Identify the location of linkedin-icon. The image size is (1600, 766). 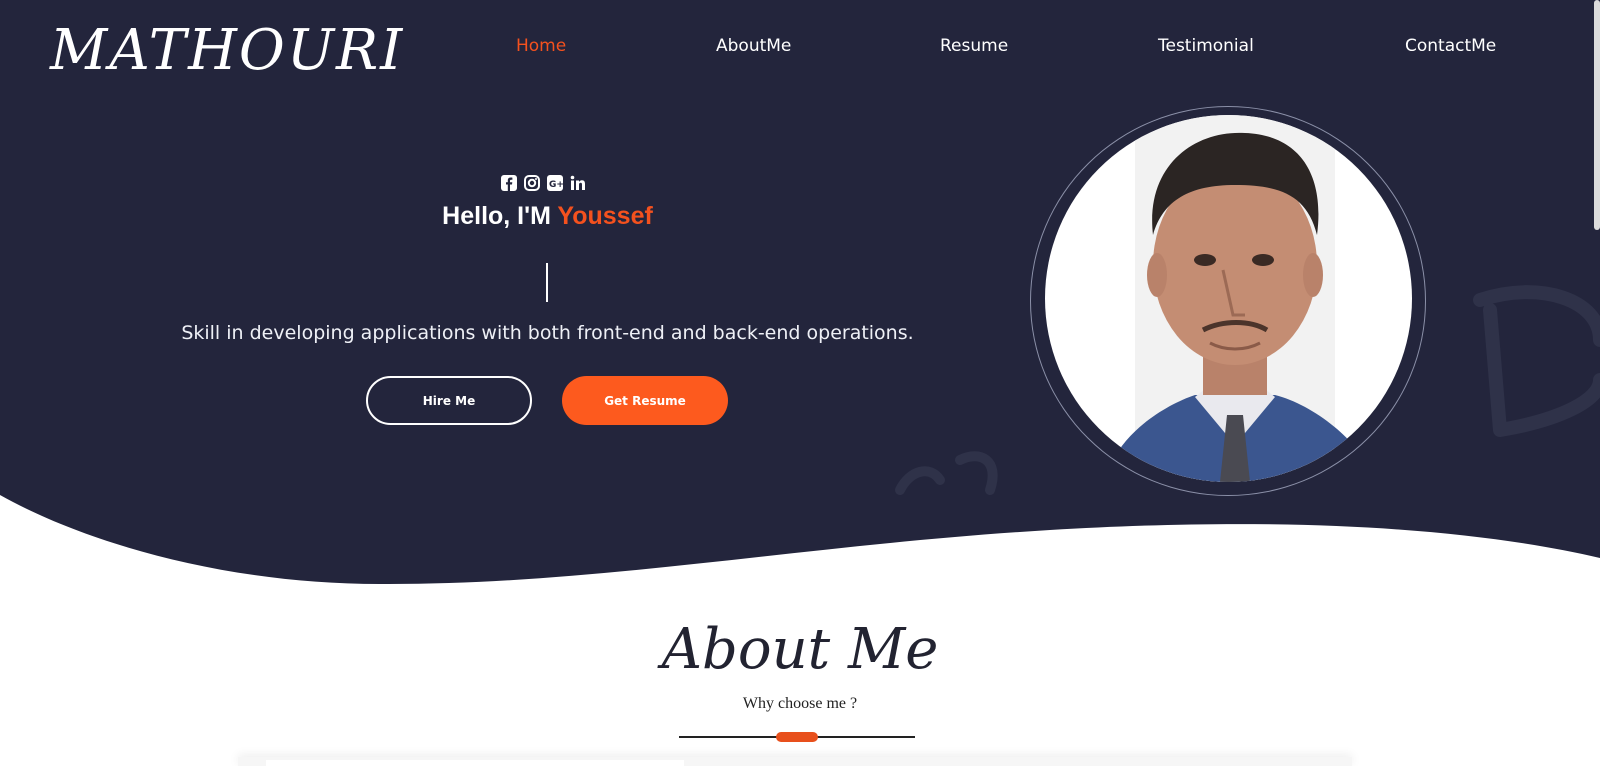
(577, 182).